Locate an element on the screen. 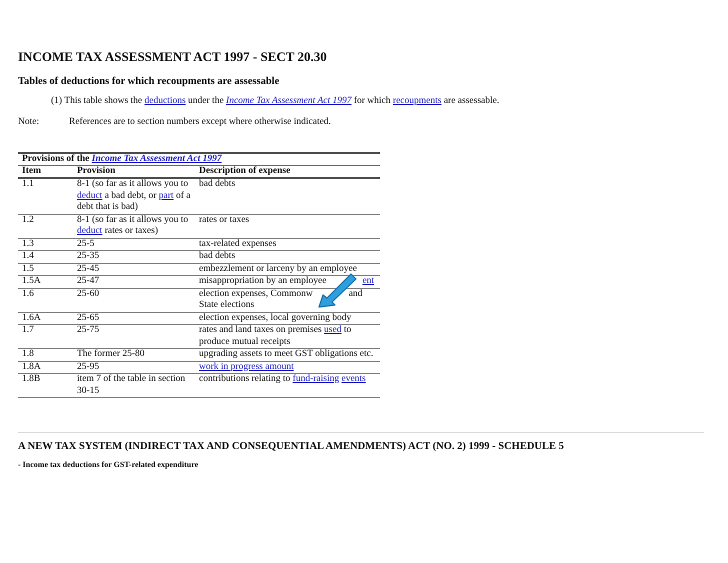 This screenshot has width=728, height=563. table-cell: 1.8 is located at coordinates (45, 354).